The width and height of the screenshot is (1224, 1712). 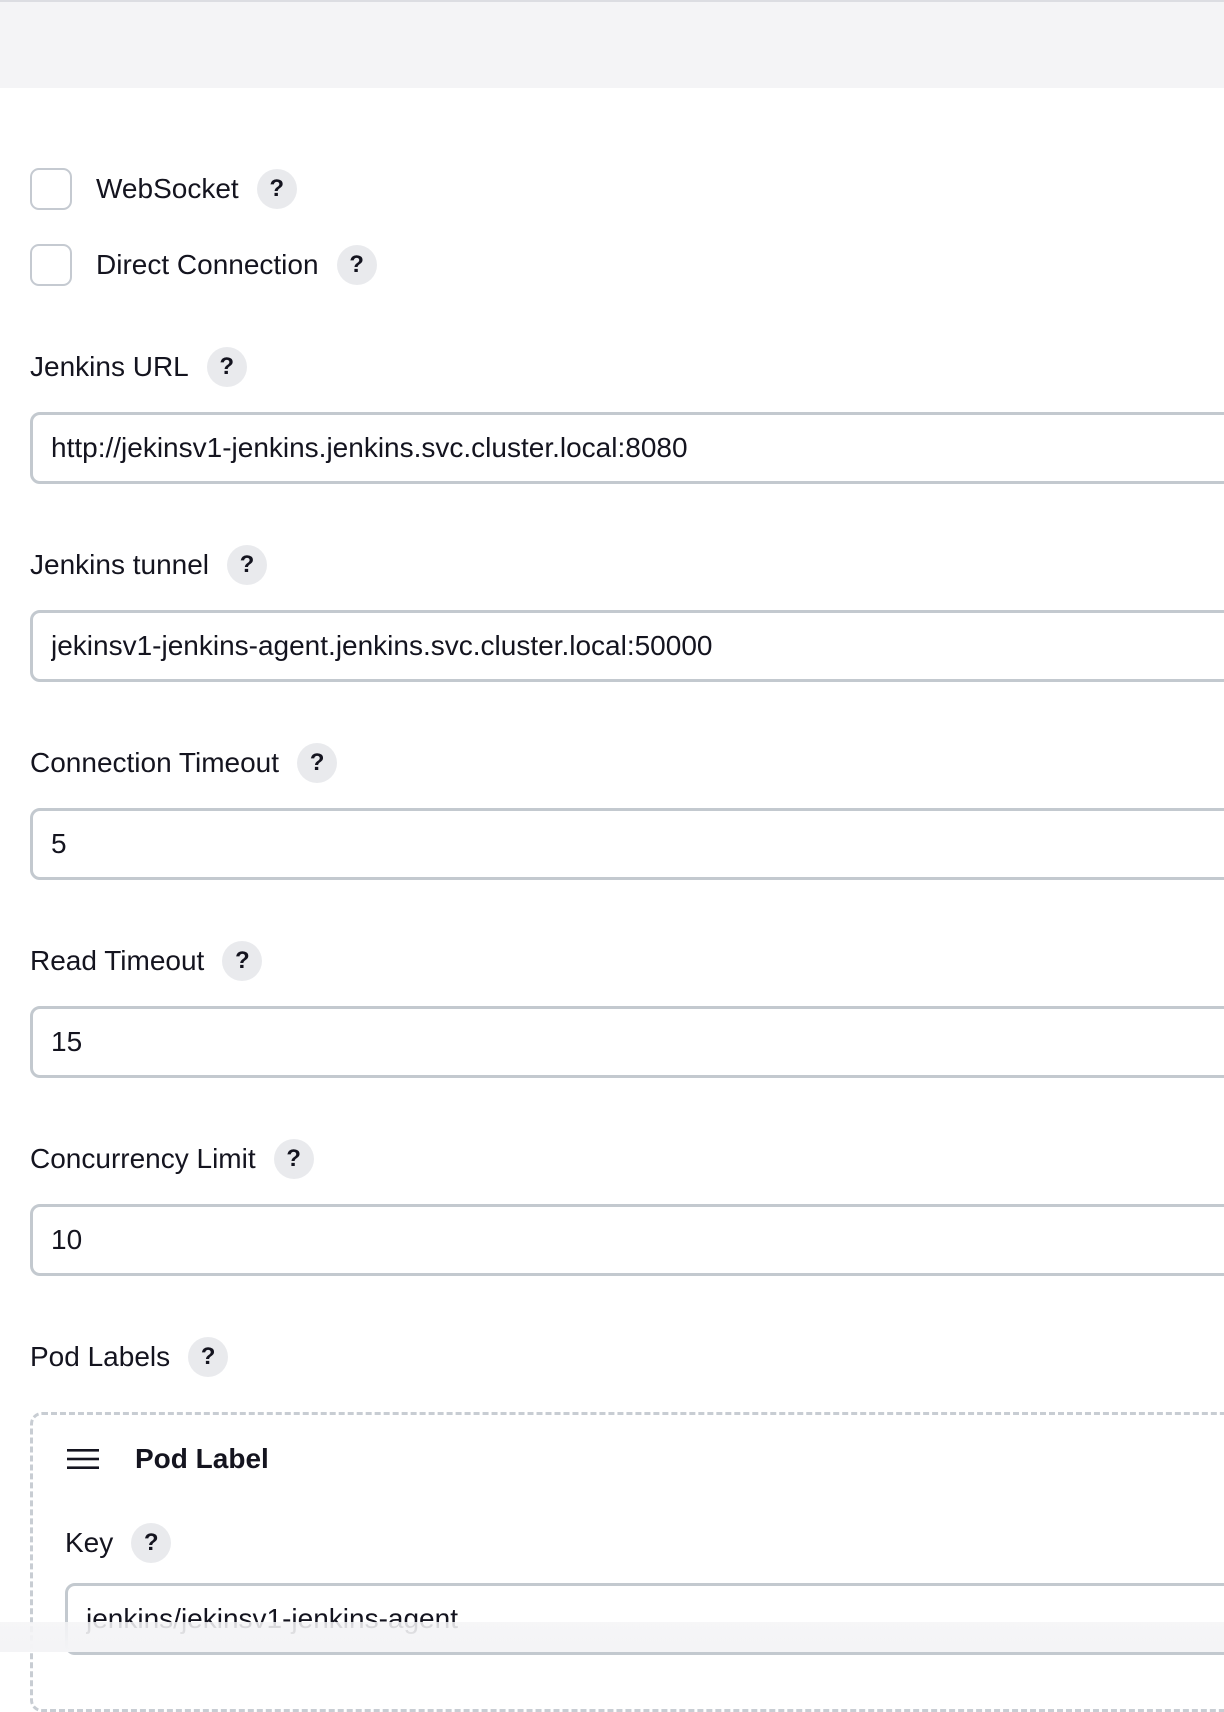 I want to click on direct-connection-option: Direct Connection ?, so click(x=203, y=265).